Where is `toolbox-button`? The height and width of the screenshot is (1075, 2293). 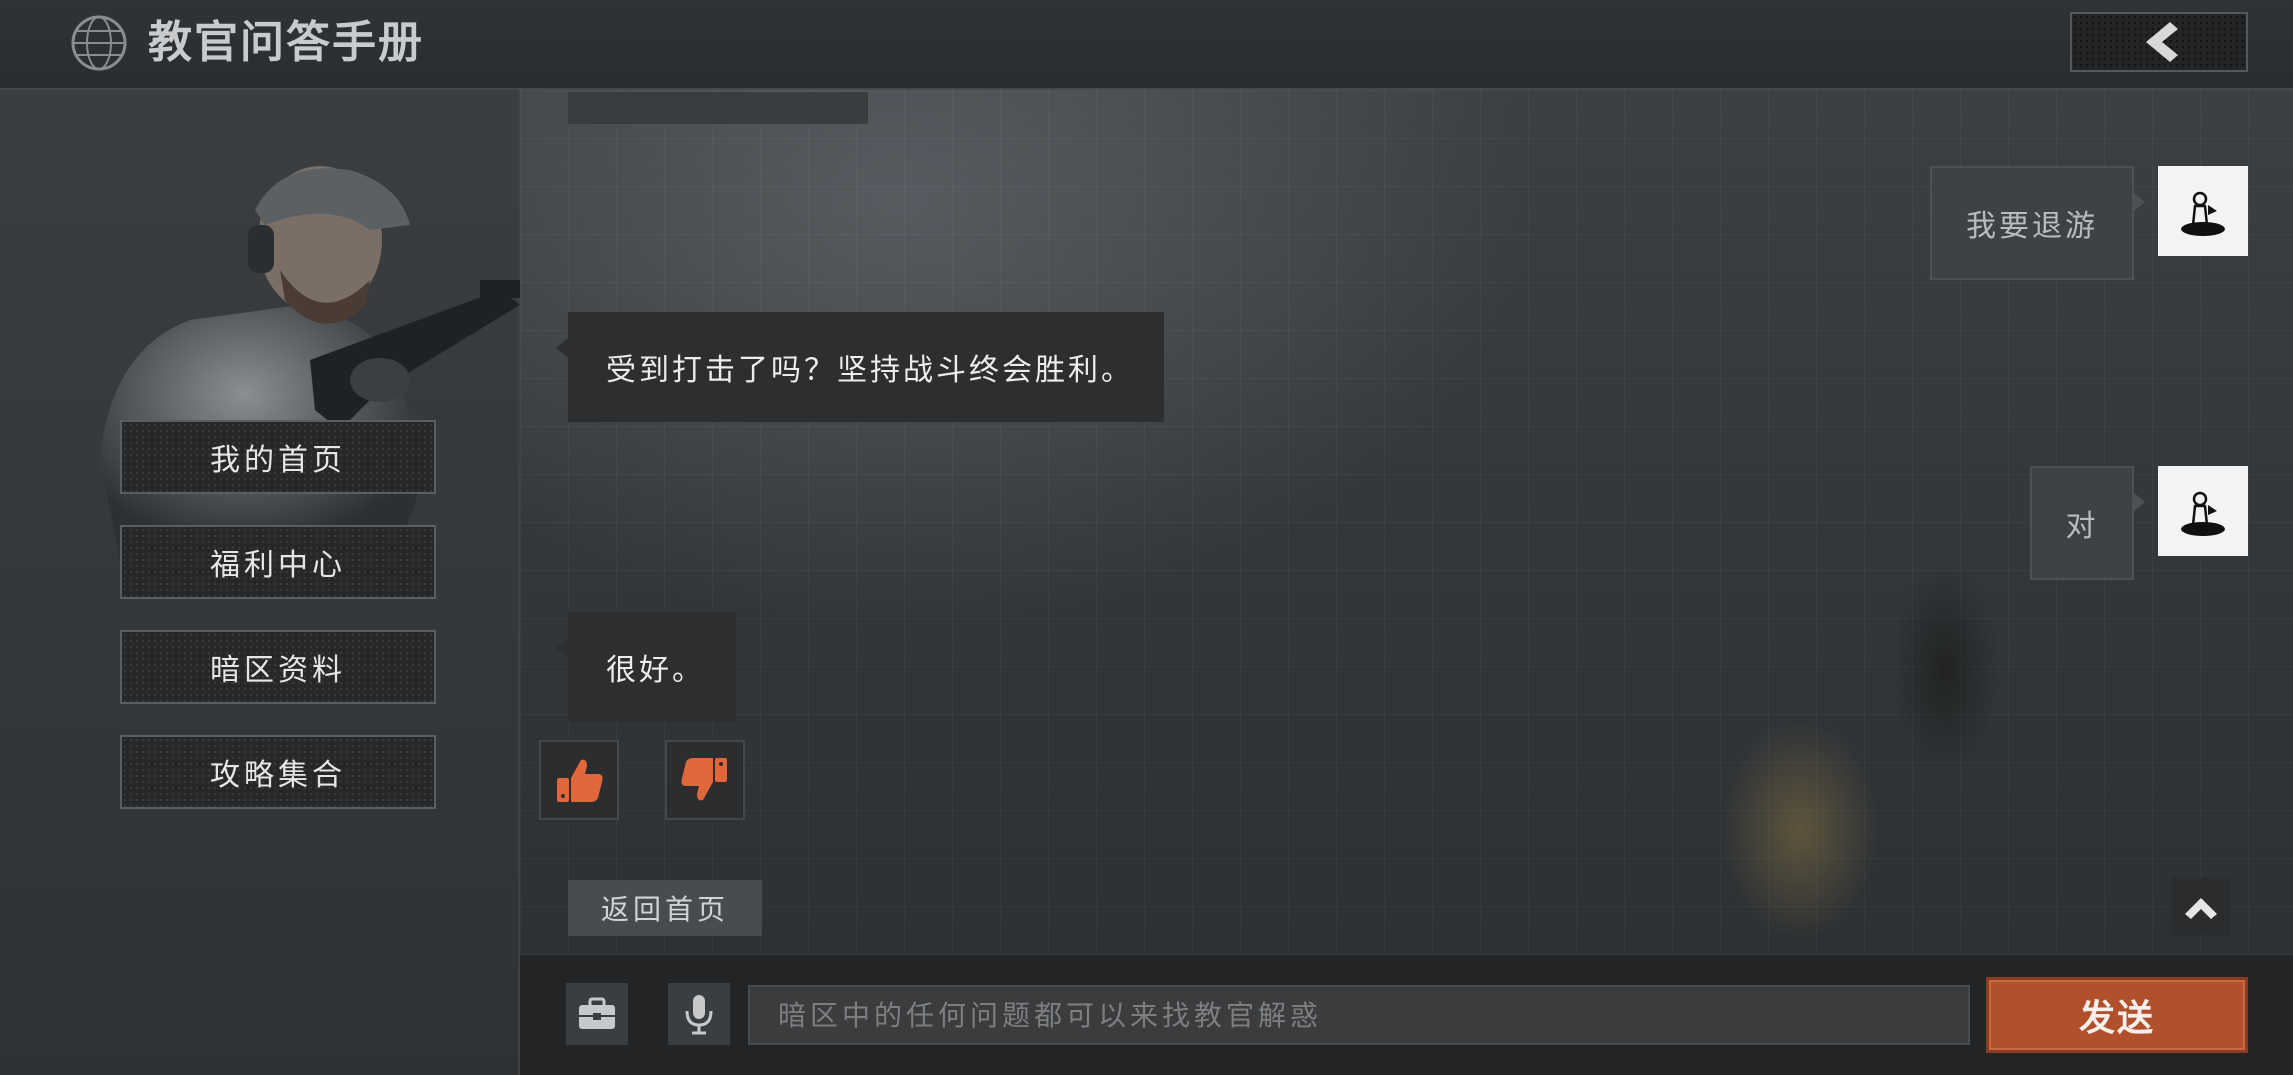
toolbox-button is located at coordinates (597, 1014).